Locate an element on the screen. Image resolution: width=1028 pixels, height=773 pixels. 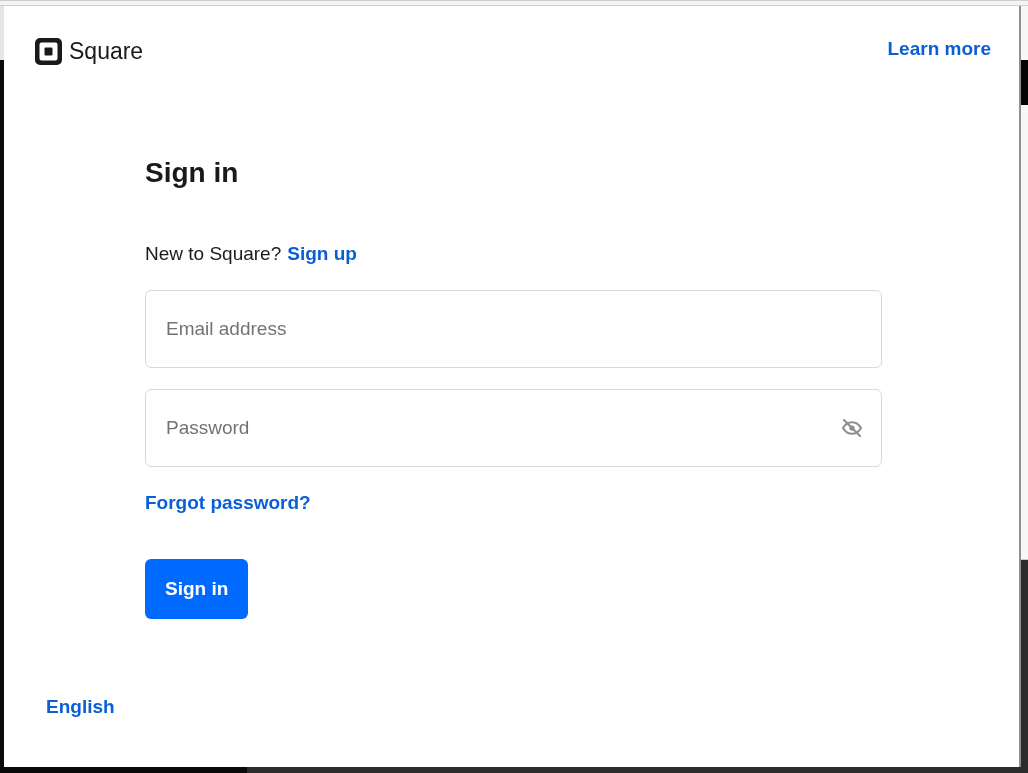
eye-off-icon is located at coordinates (852, 428).